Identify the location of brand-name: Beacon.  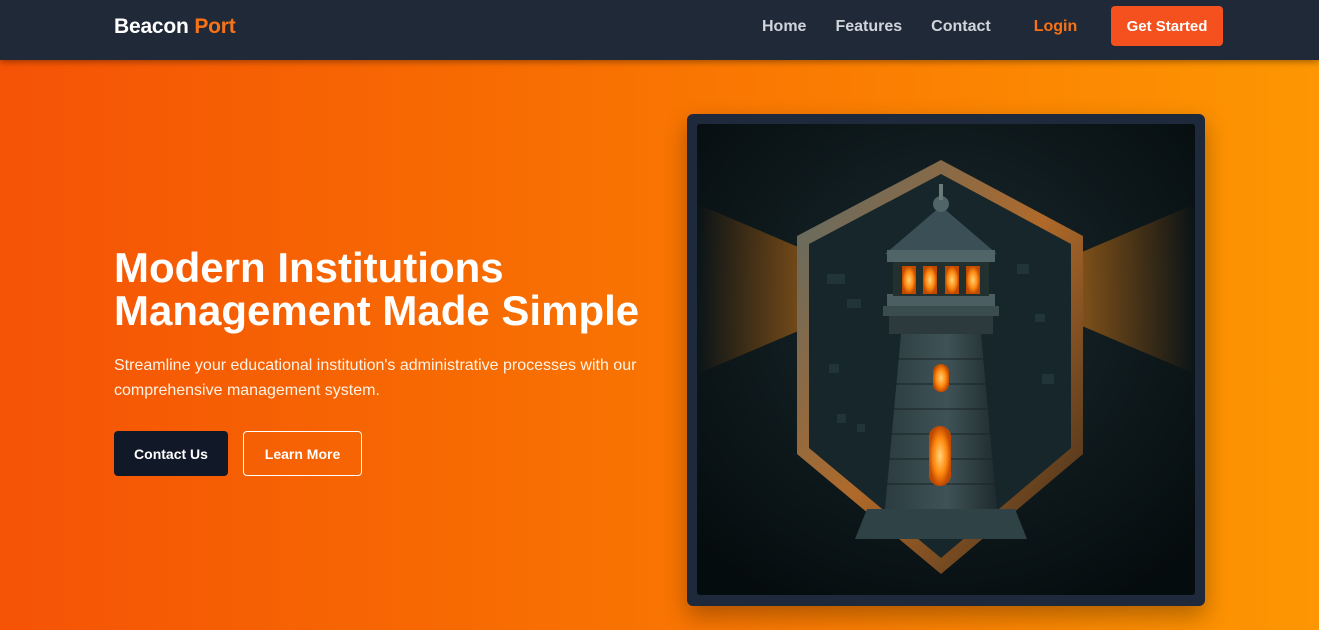
(151, 26).